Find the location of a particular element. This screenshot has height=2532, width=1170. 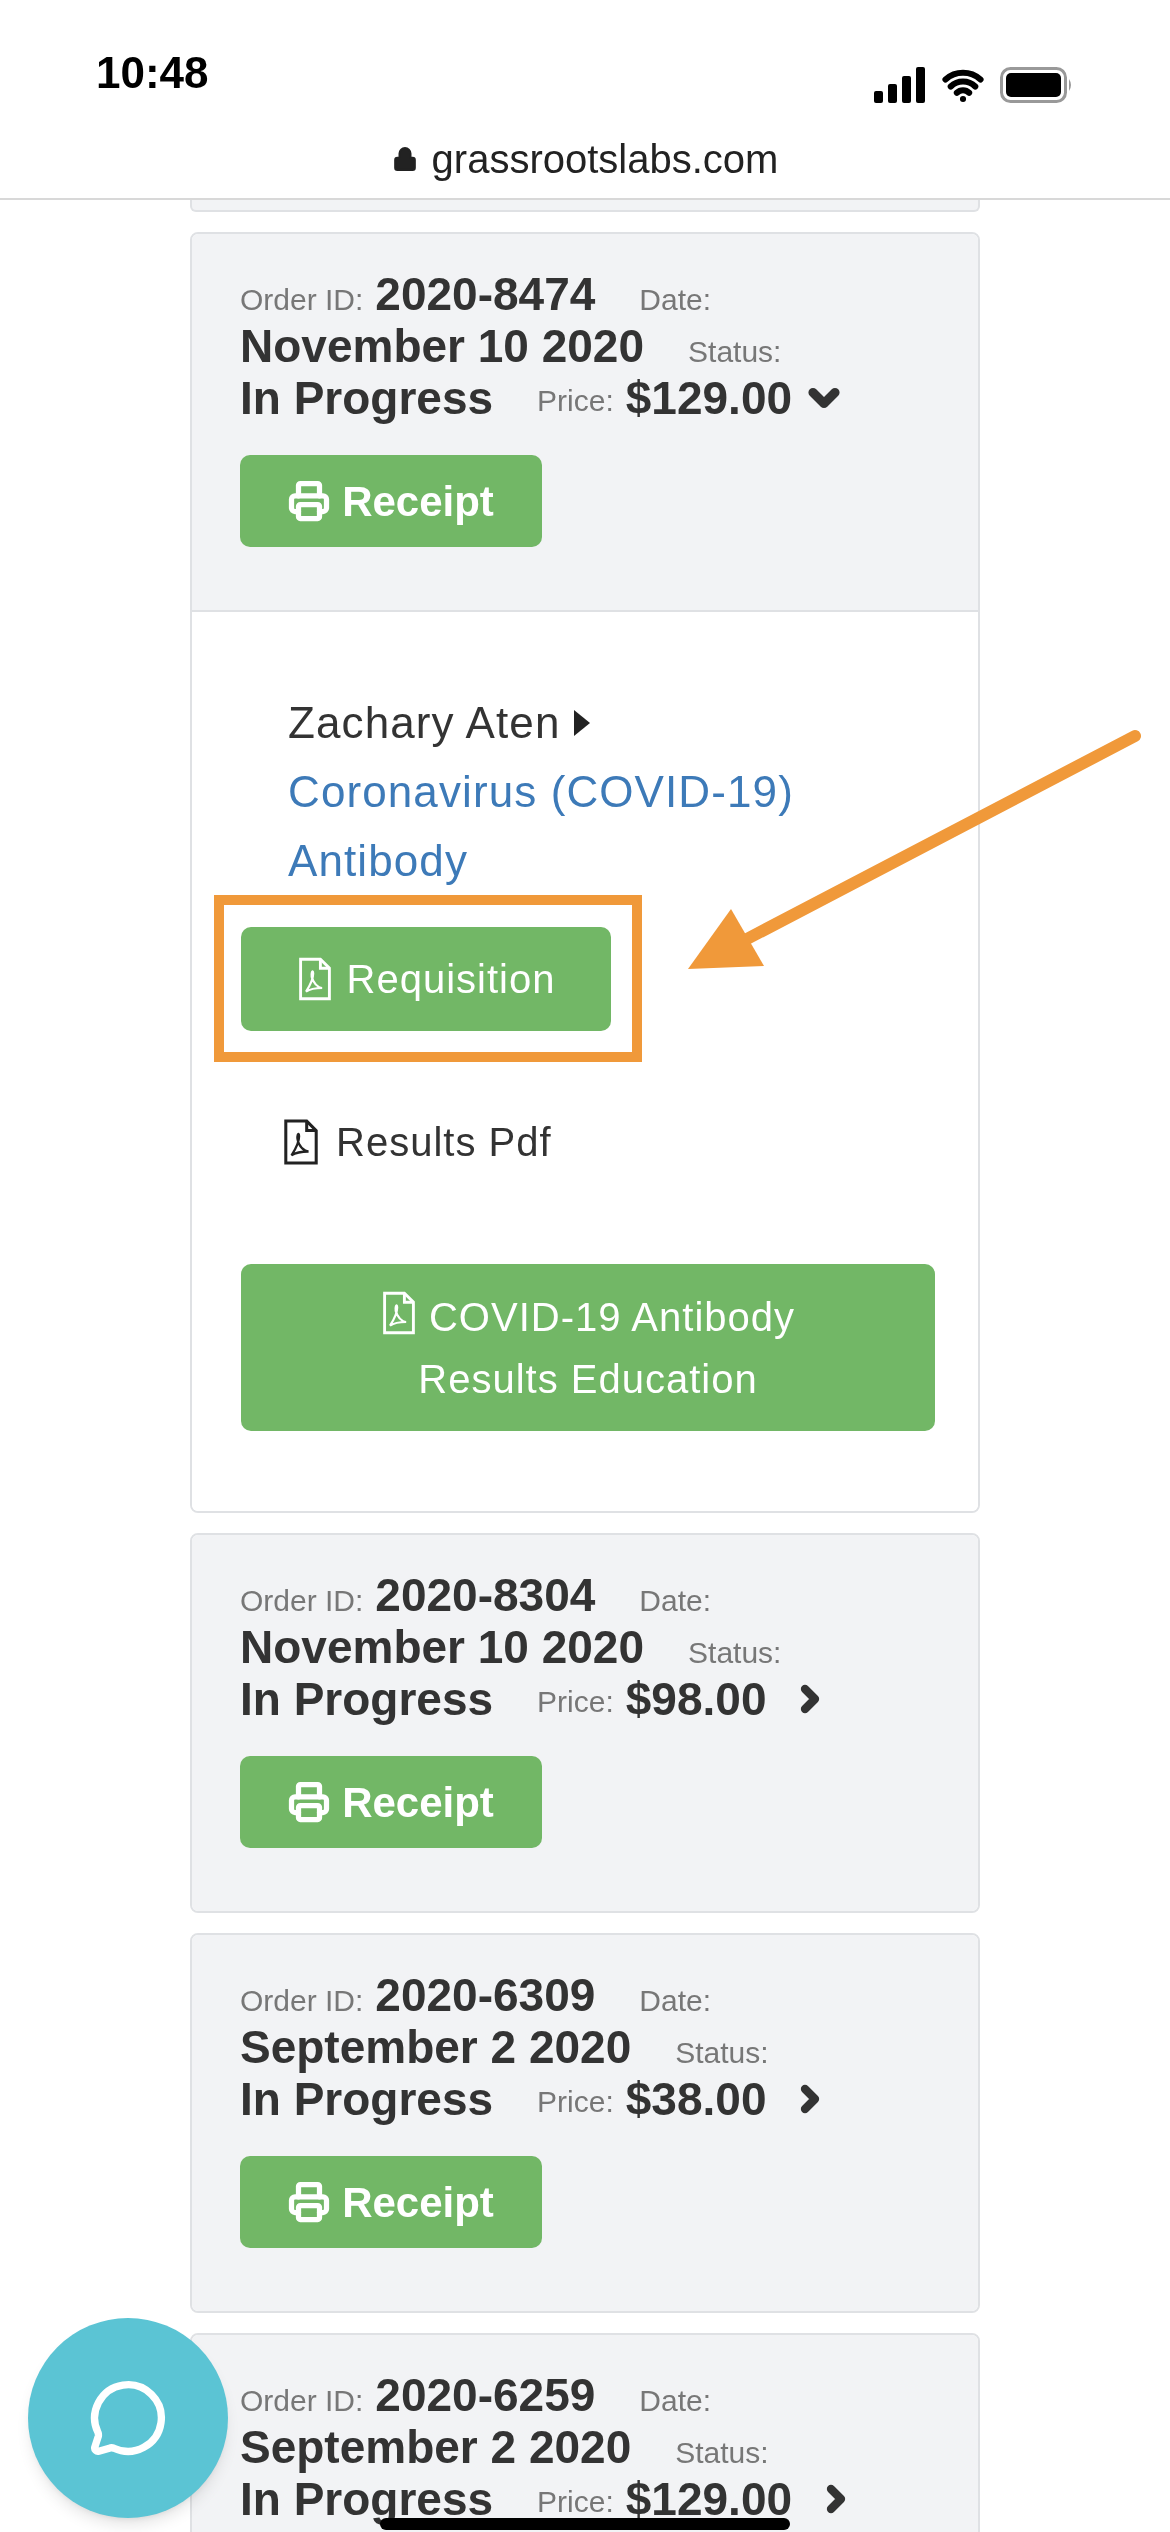

battery-icon is located at coordinates (1037, 85).